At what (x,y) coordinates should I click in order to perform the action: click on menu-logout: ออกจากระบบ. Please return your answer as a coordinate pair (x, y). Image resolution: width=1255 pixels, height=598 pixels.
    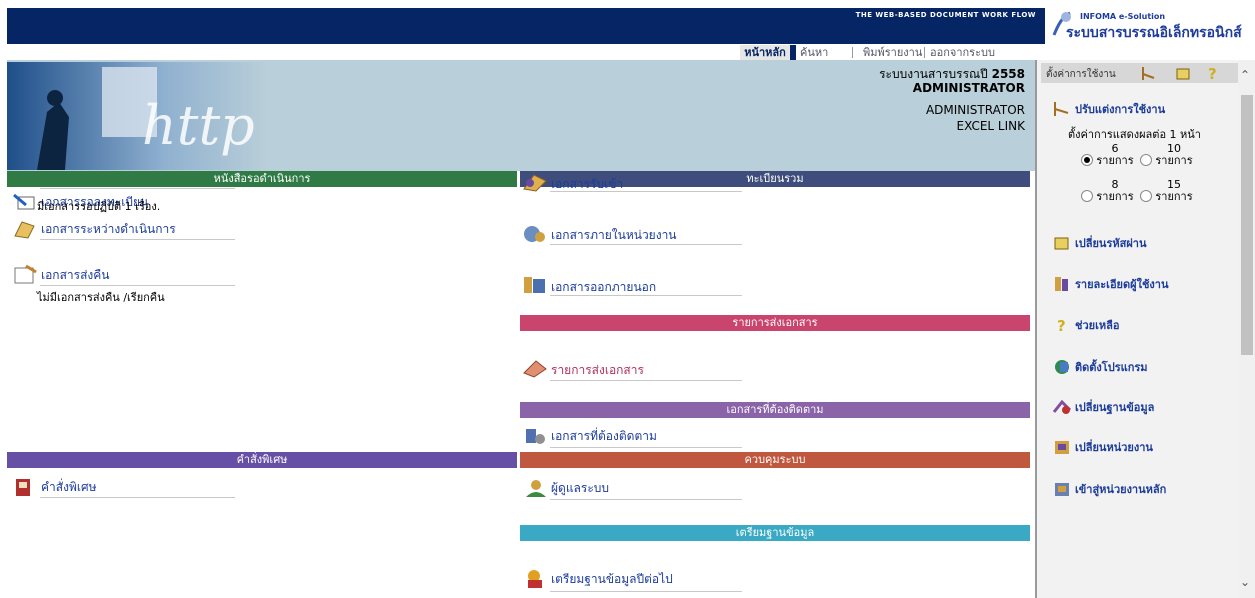
    Looking at the image, I should click on (962, 52).